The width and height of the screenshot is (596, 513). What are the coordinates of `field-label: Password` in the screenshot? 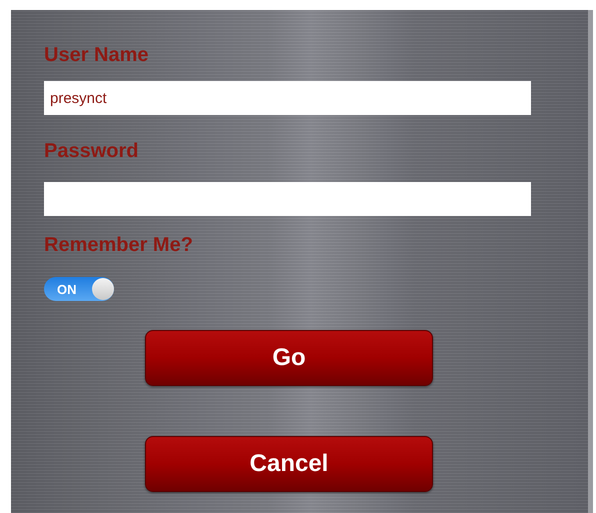 It's located at (91, 151).